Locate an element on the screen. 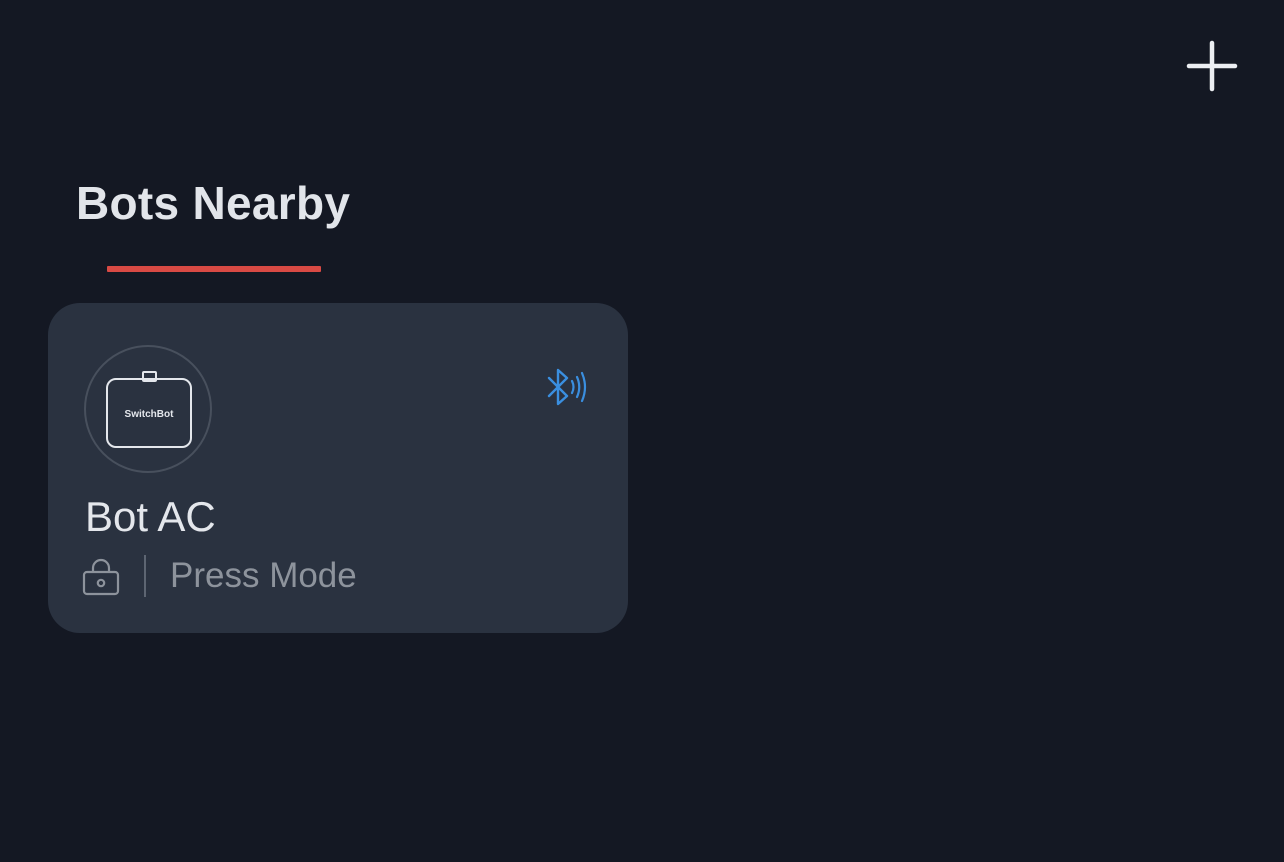 The image size is (1284, 862). device-logo-text: SwitchBot is located at coordinates (150, 414).